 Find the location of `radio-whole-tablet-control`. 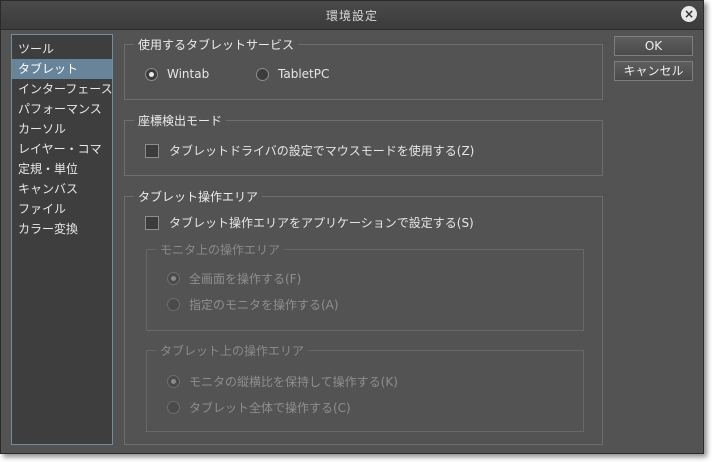

radio-whole-tablet-control is located at coordinates (173, 407).